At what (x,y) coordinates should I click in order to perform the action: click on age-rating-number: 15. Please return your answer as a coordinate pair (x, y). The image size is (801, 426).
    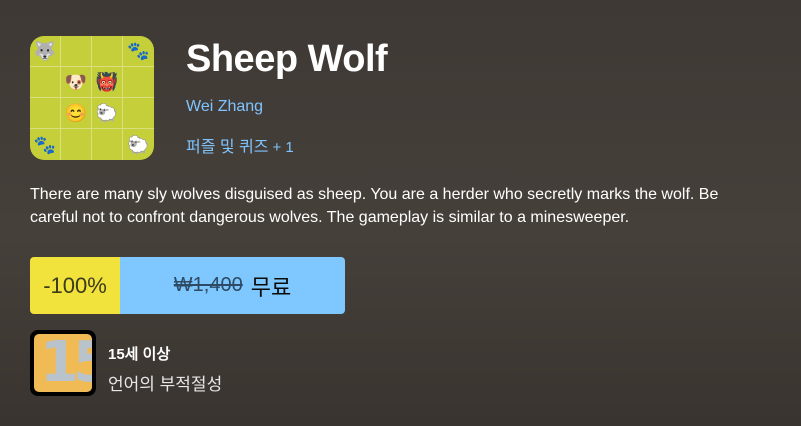
    Looking at the image, I should click on (66, 363).